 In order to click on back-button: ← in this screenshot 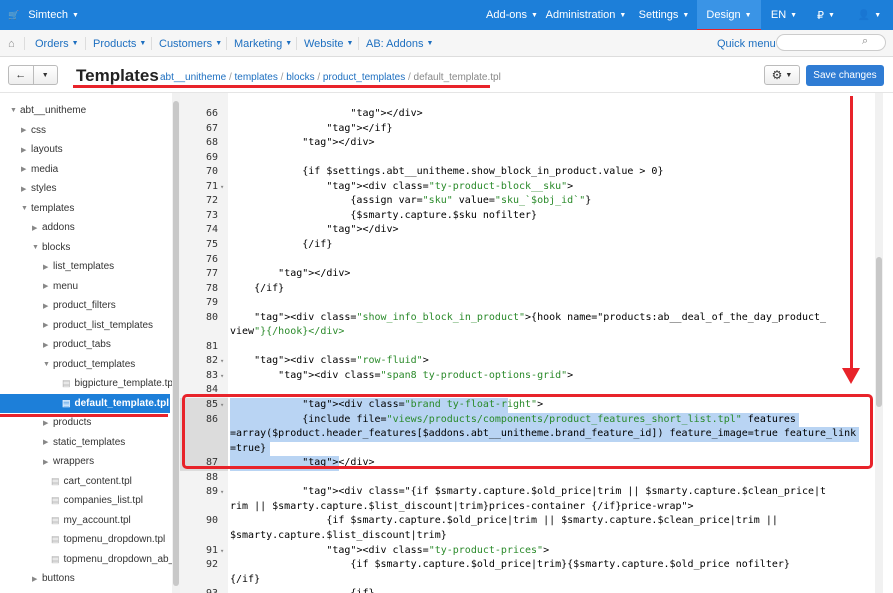, I will do `click(21, 75)`.